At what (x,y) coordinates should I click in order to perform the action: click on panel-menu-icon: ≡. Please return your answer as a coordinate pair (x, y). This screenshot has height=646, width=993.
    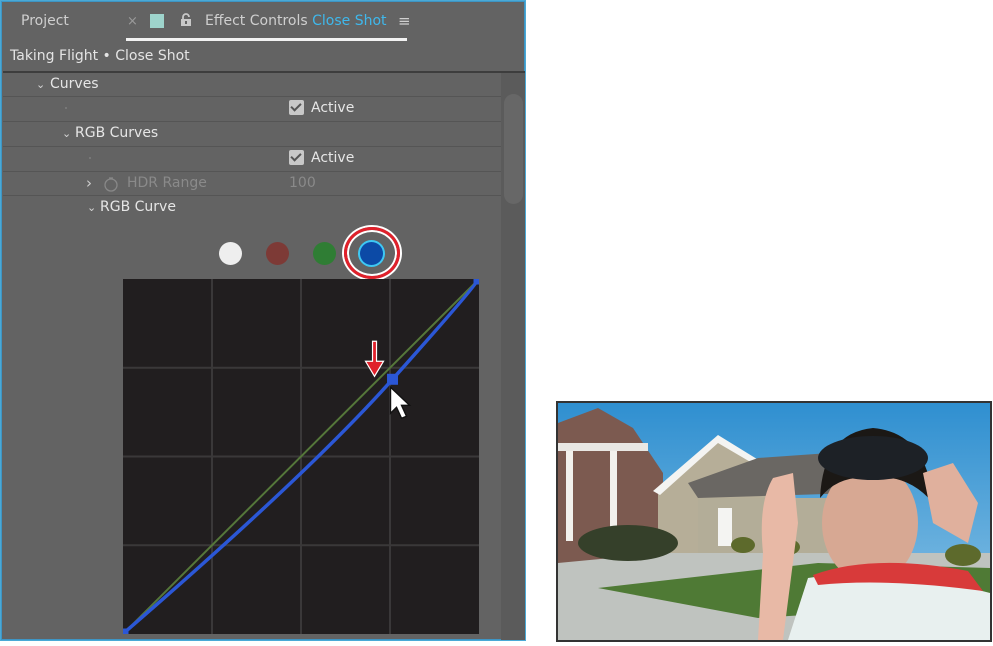
    Looking at the image, I should click on (404, 21).